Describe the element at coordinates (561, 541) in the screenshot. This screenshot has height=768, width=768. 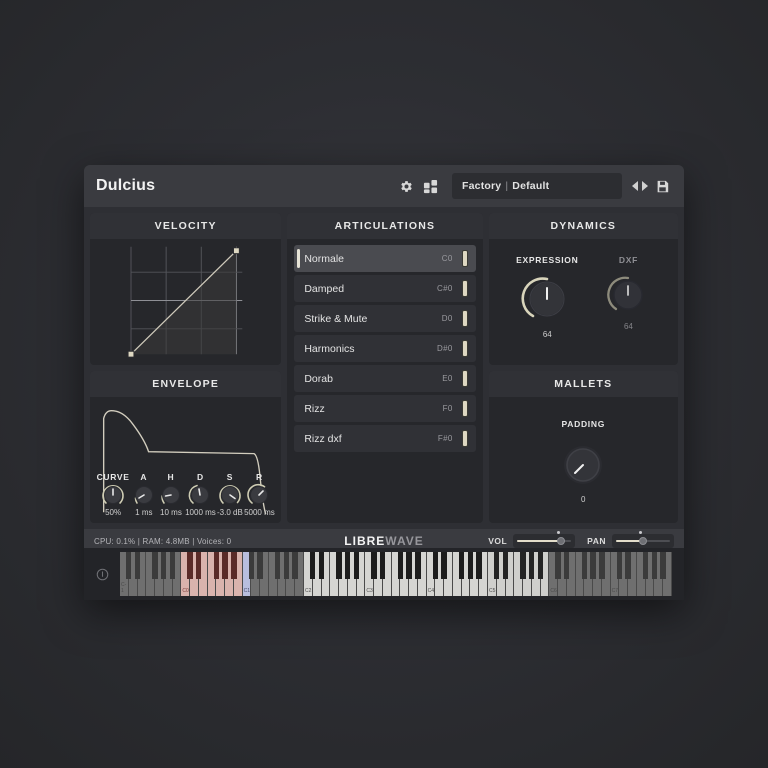
I see `volume-slider-handle` at that location.